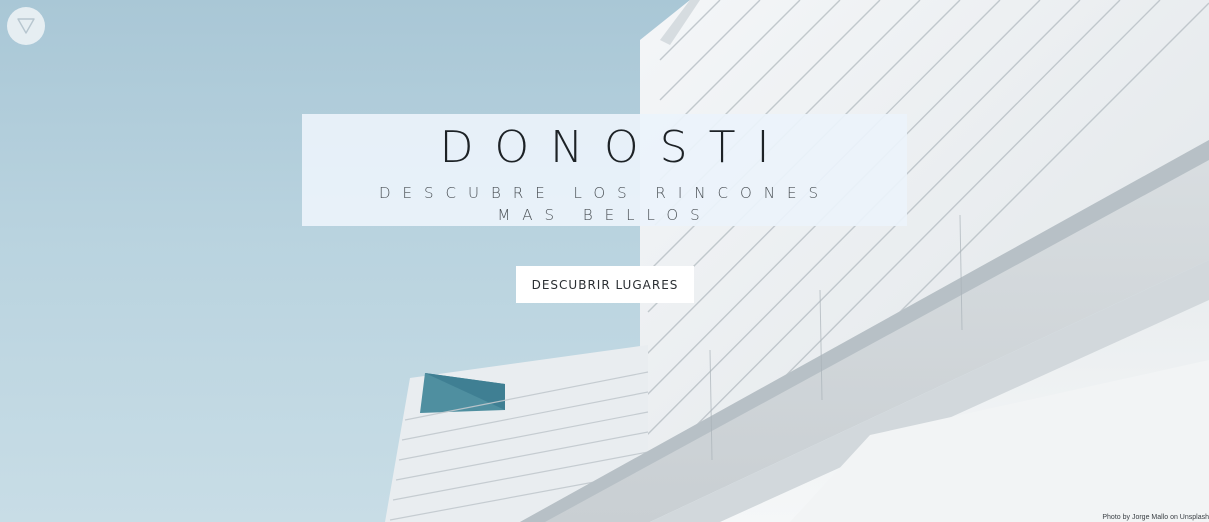  I want to click on photo-credit: Photo by Jorge Mallo on Unsplash, so click(1155, 517).